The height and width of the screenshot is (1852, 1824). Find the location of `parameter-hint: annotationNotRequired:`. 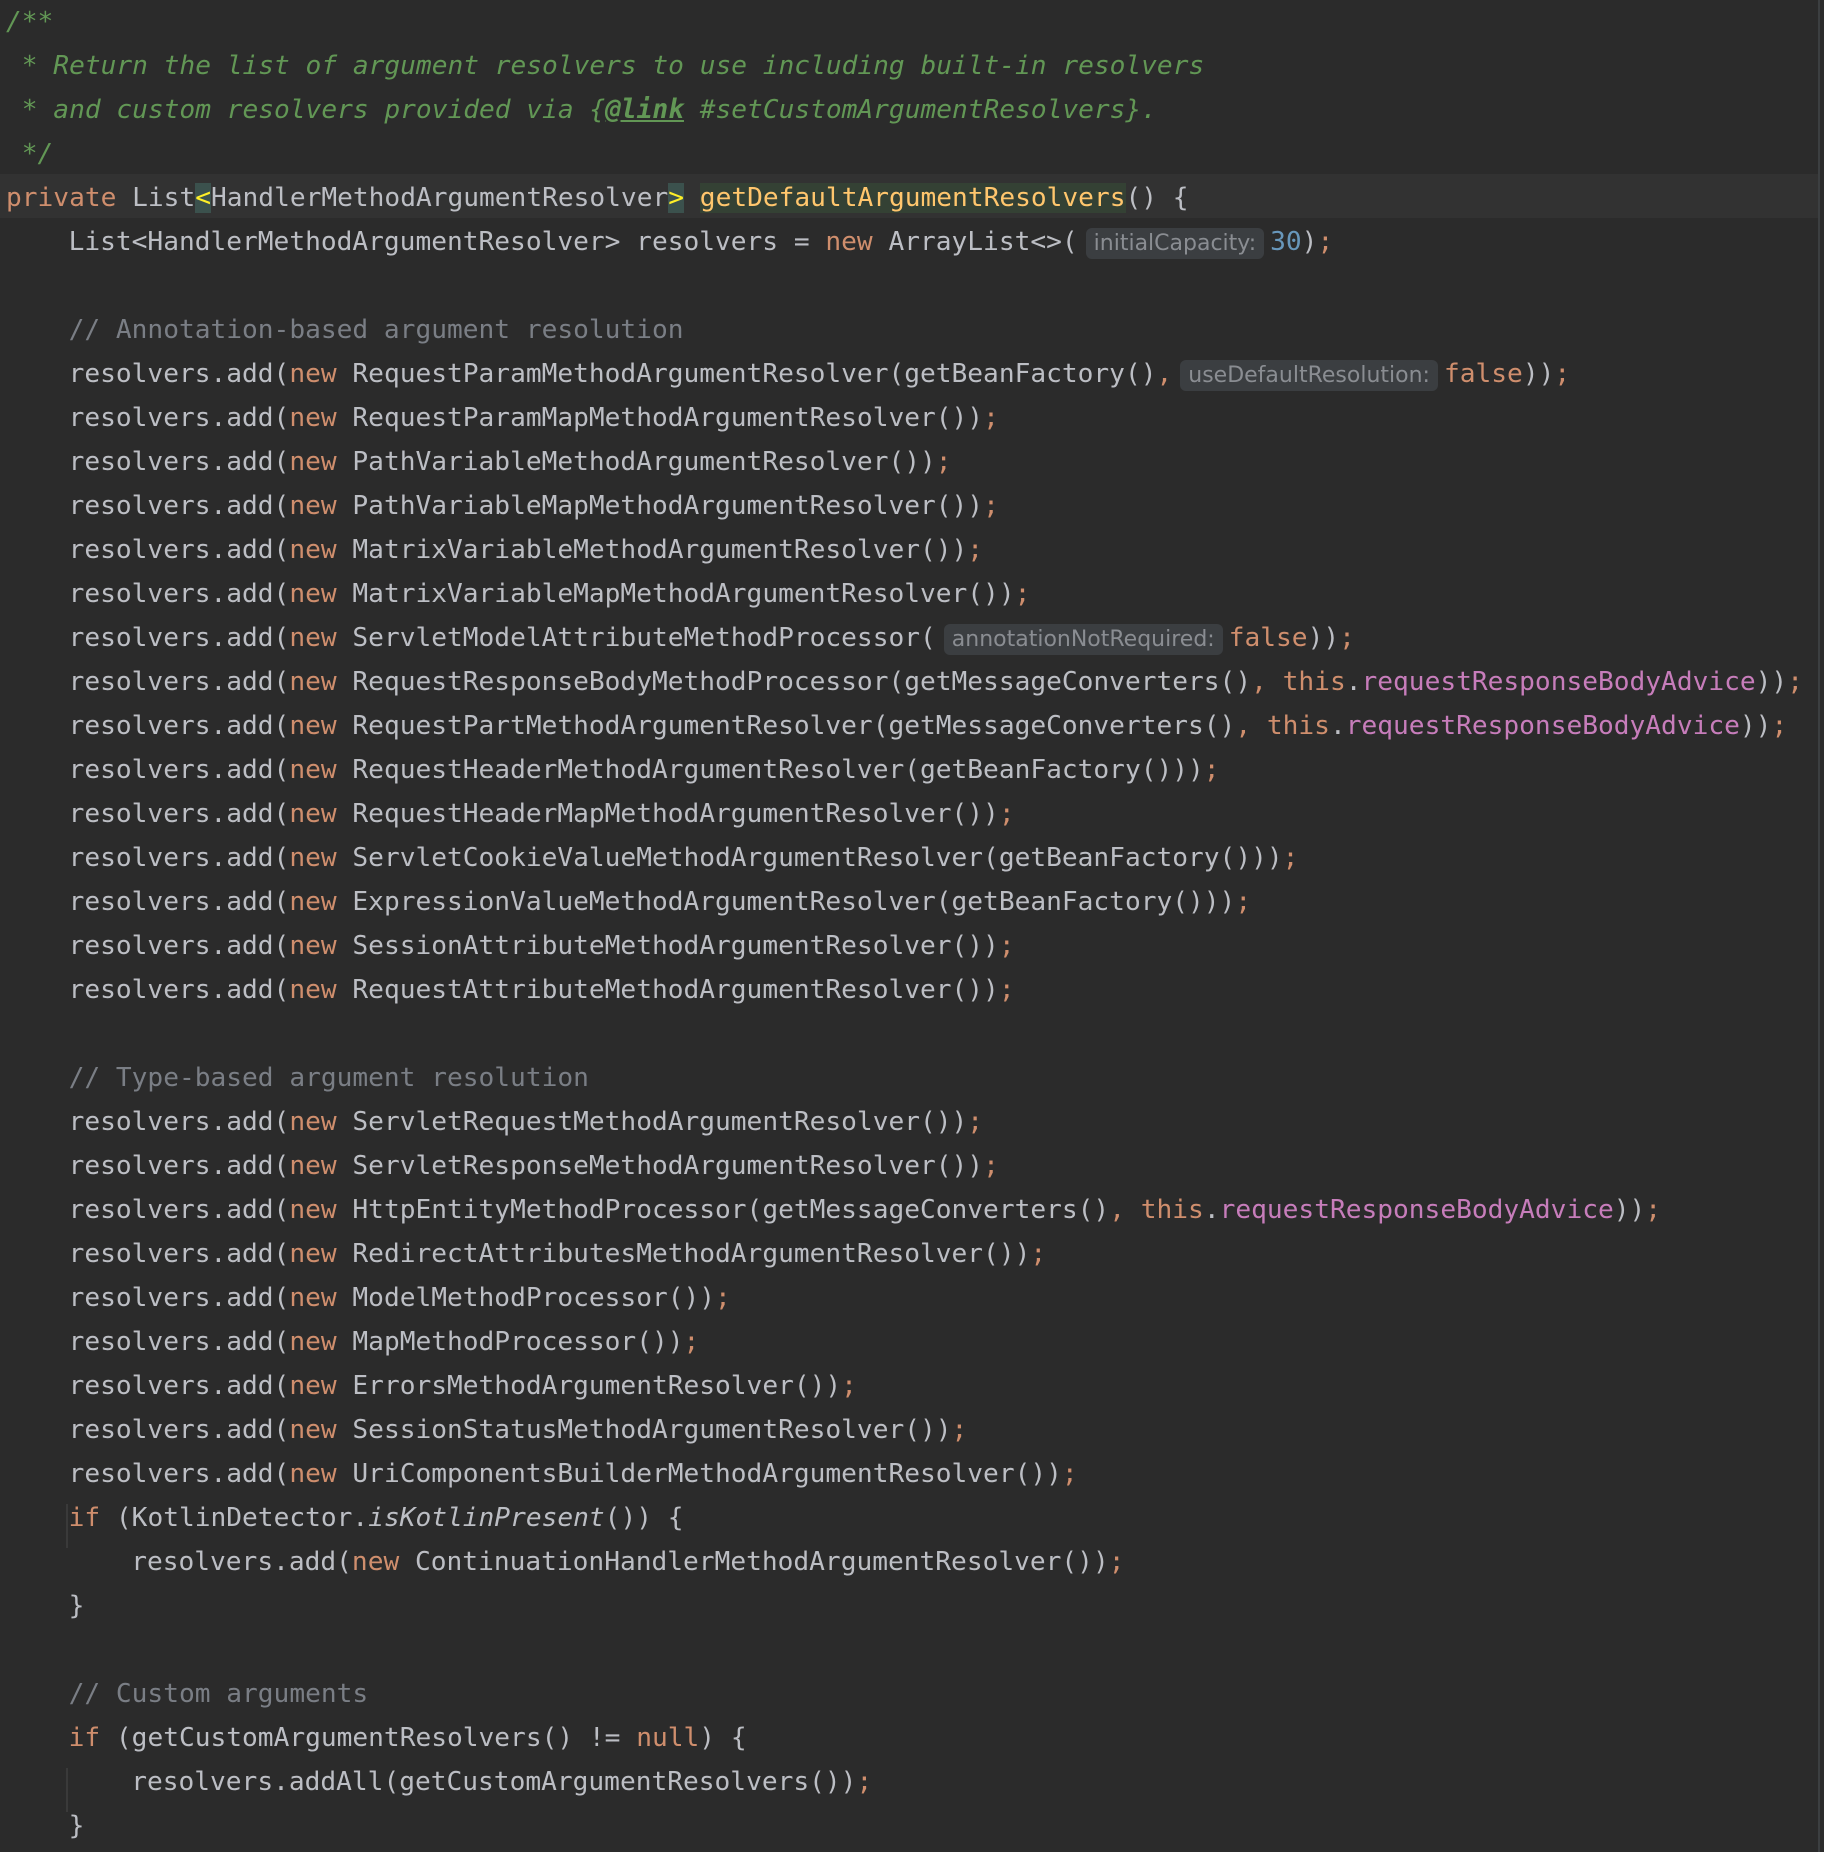

parameter-hint: annotationNotRequired: is located at coordinates (1083, 639).